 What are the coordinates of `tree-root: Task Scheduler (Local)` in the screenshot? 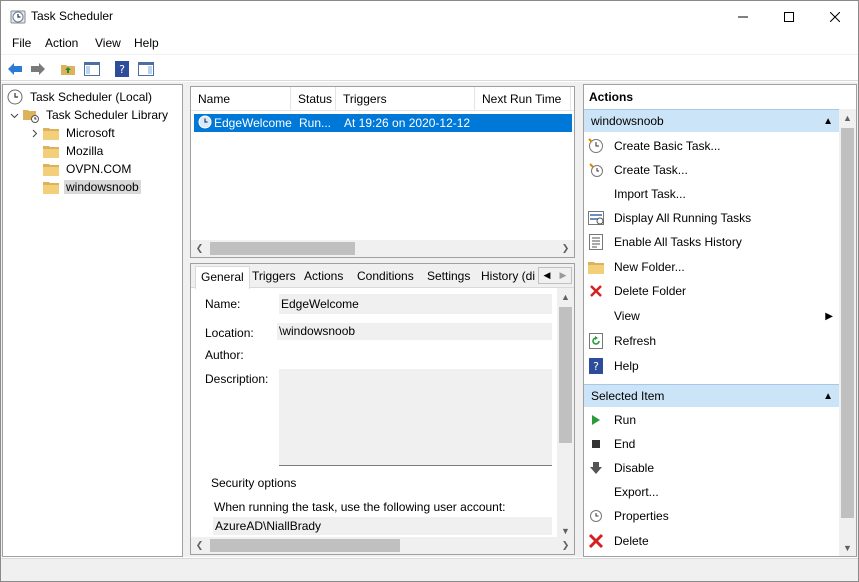 It's located at (80, 97).